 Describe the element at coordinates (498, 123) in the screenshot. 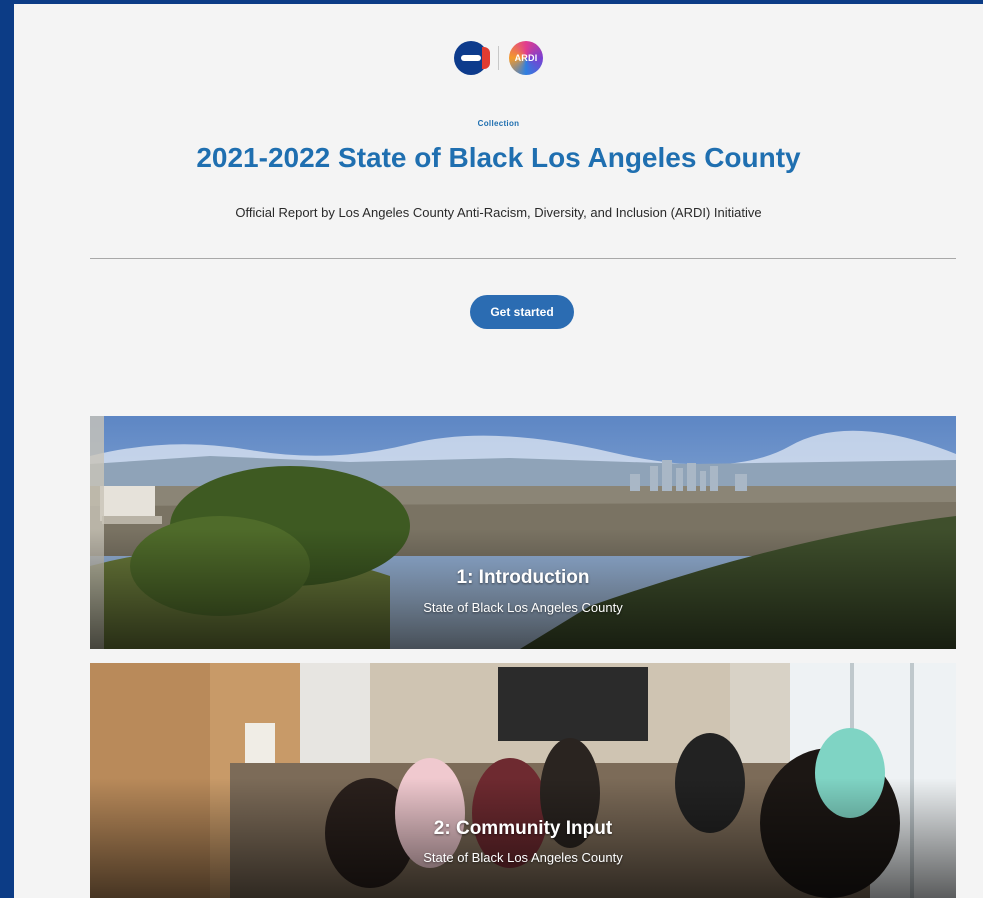

I see `collection-eyebrow: Collection` at that location.